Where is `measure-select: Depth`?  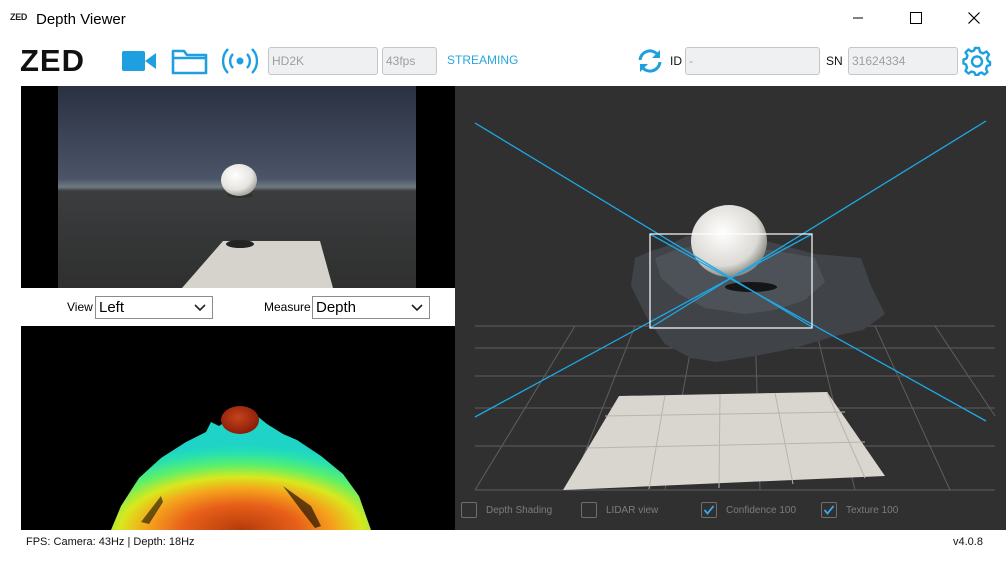
measure-select: Depth is located at coordinates (371, 307).